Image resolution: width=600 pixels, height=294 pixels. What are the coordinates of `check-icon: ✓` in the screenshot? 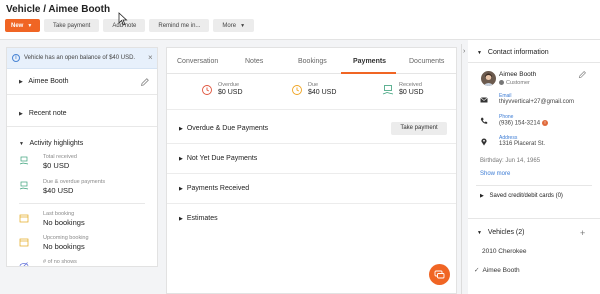 It's located at (477, 270).